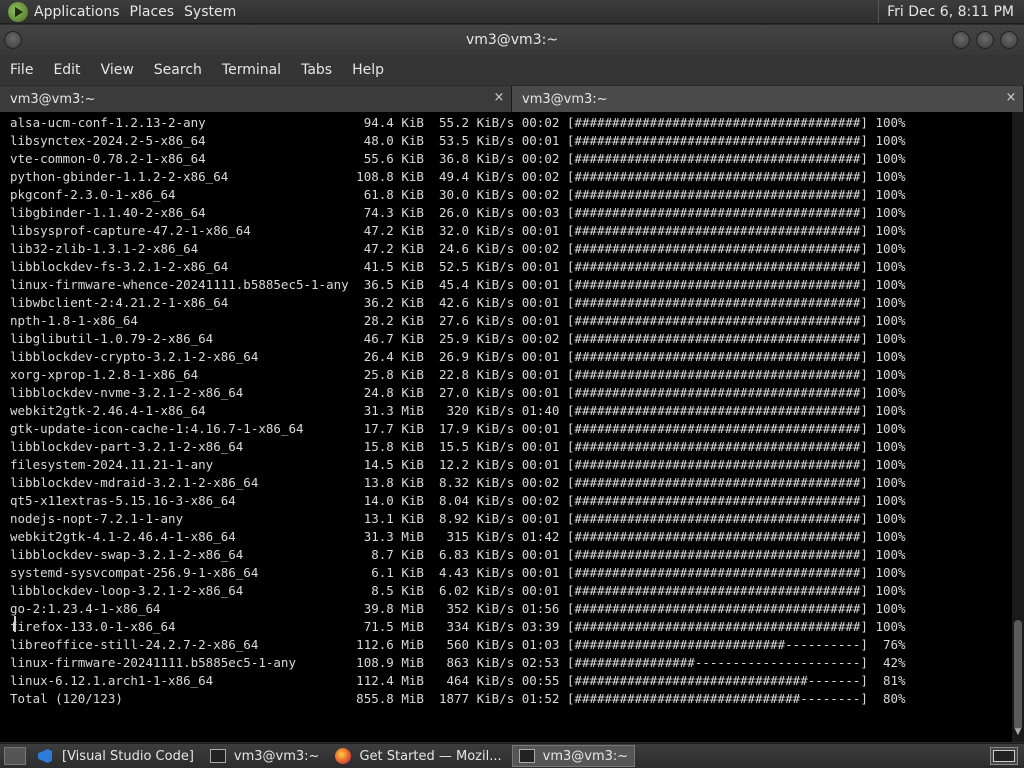 Image resolution: width=1024 pixels, height=768 pixels. I want to click on show-desktop-icon, so click(15, 756).